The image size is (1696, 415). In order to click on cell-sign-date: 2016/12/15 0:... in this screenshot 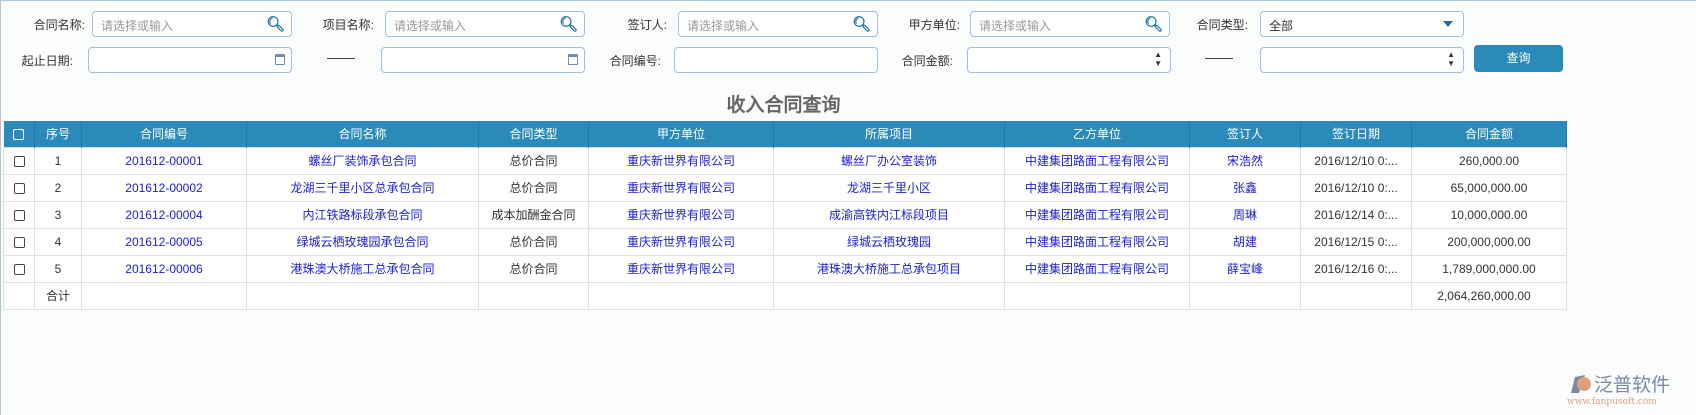, I will do `click(1356, 241)`.